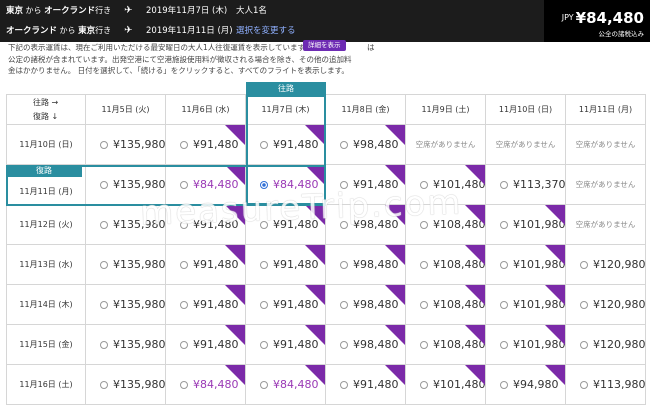  I want to click on return-date-header: 11月12日 (火), so click(46, 225).